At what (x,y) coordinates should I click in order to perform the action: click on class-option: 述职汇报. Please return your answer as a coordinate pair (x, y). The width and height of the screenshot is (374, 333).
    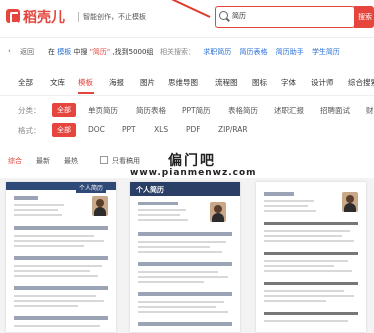
    Looking at the image, I should click on (289, 110).